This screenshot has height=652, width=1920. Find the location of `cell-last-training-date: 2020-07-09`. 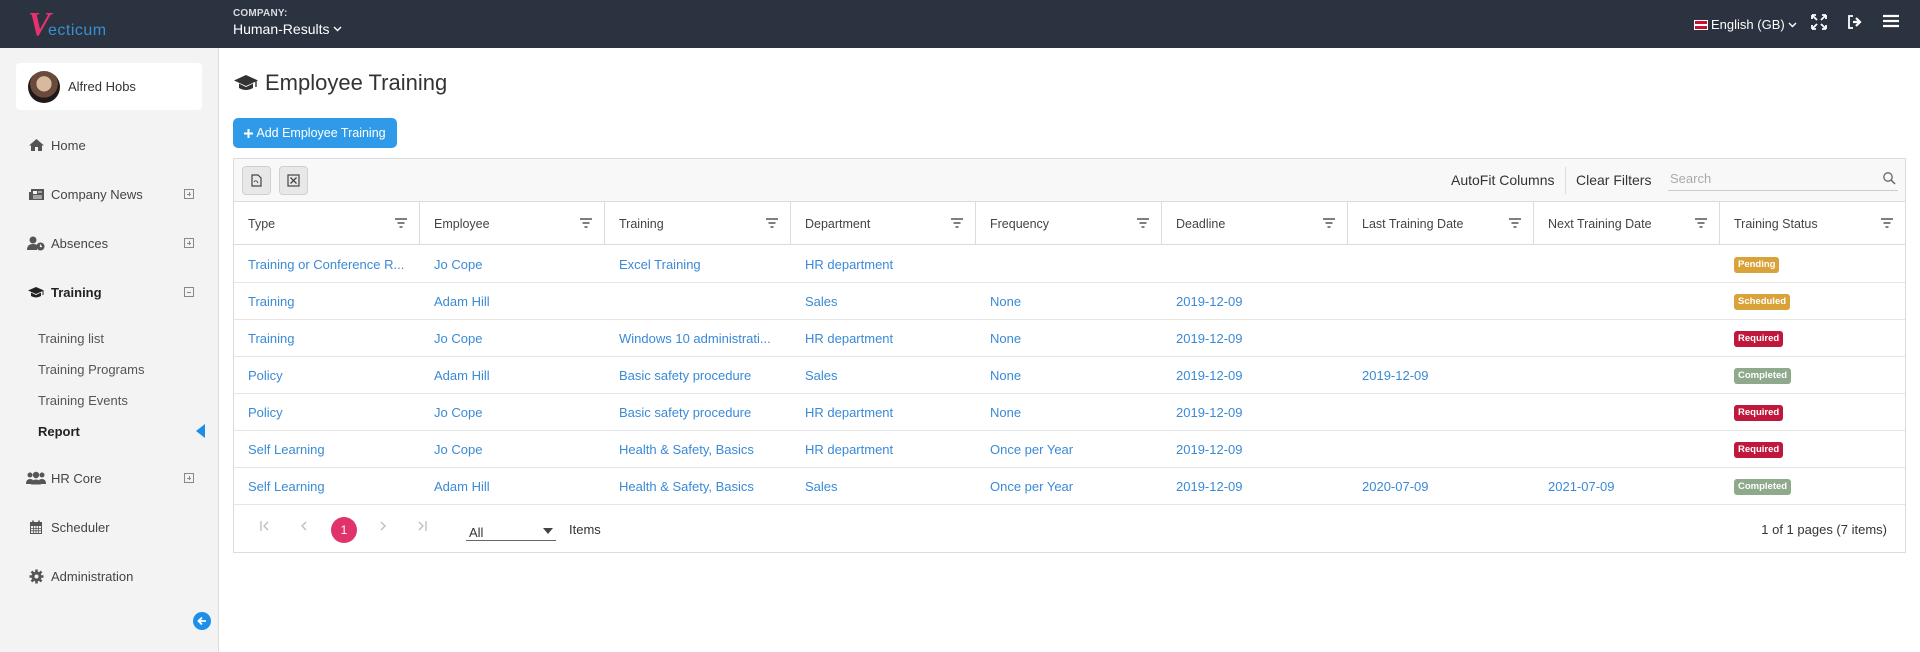

cell-last-training-date: 2020-07-09 is located at coordinates (1395, 486).